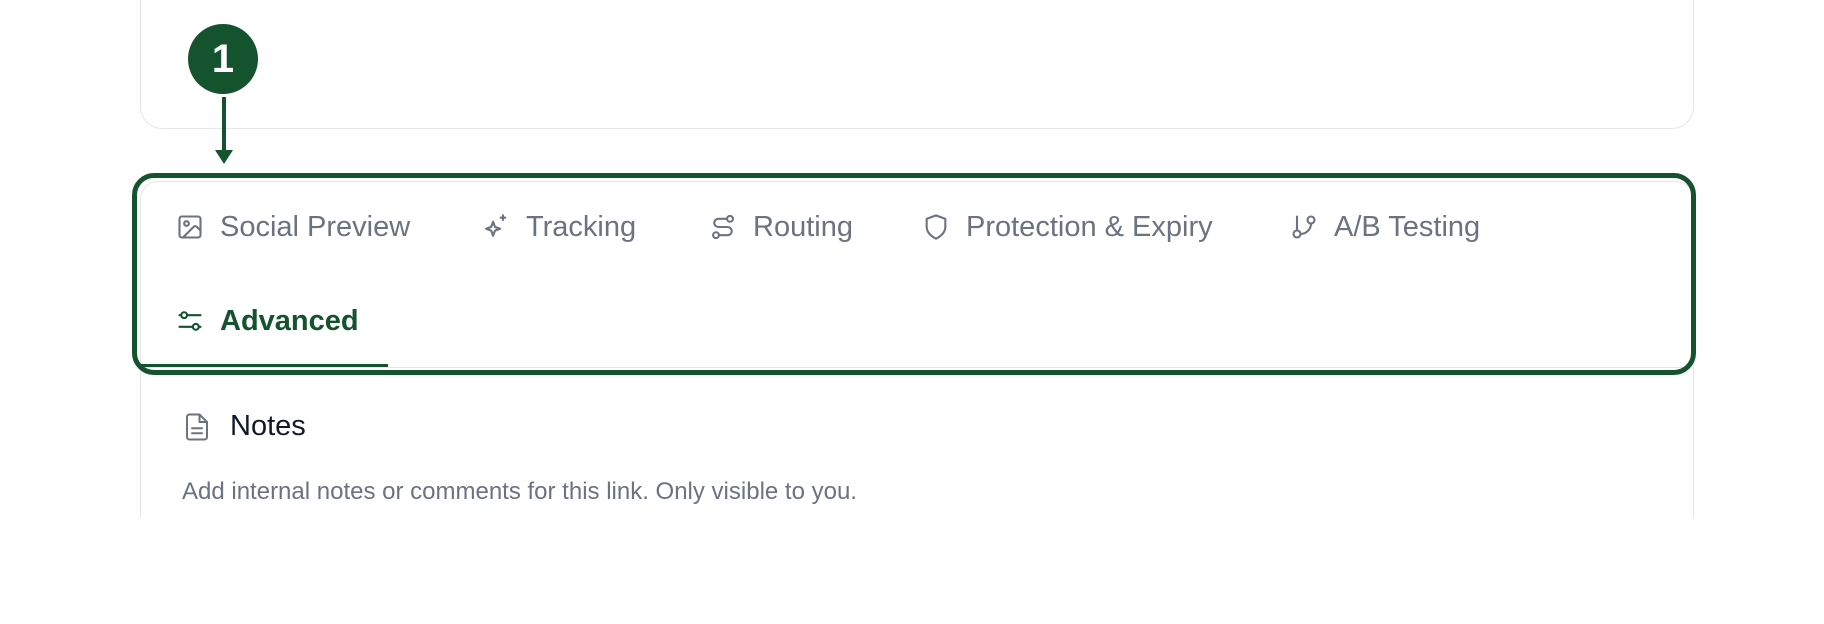 This screenshot has width=1824, height=624. What do you see at coordinates (224, 157) in the screenshot?
I see `step-arrow-head` at bounding box center [224, 157].